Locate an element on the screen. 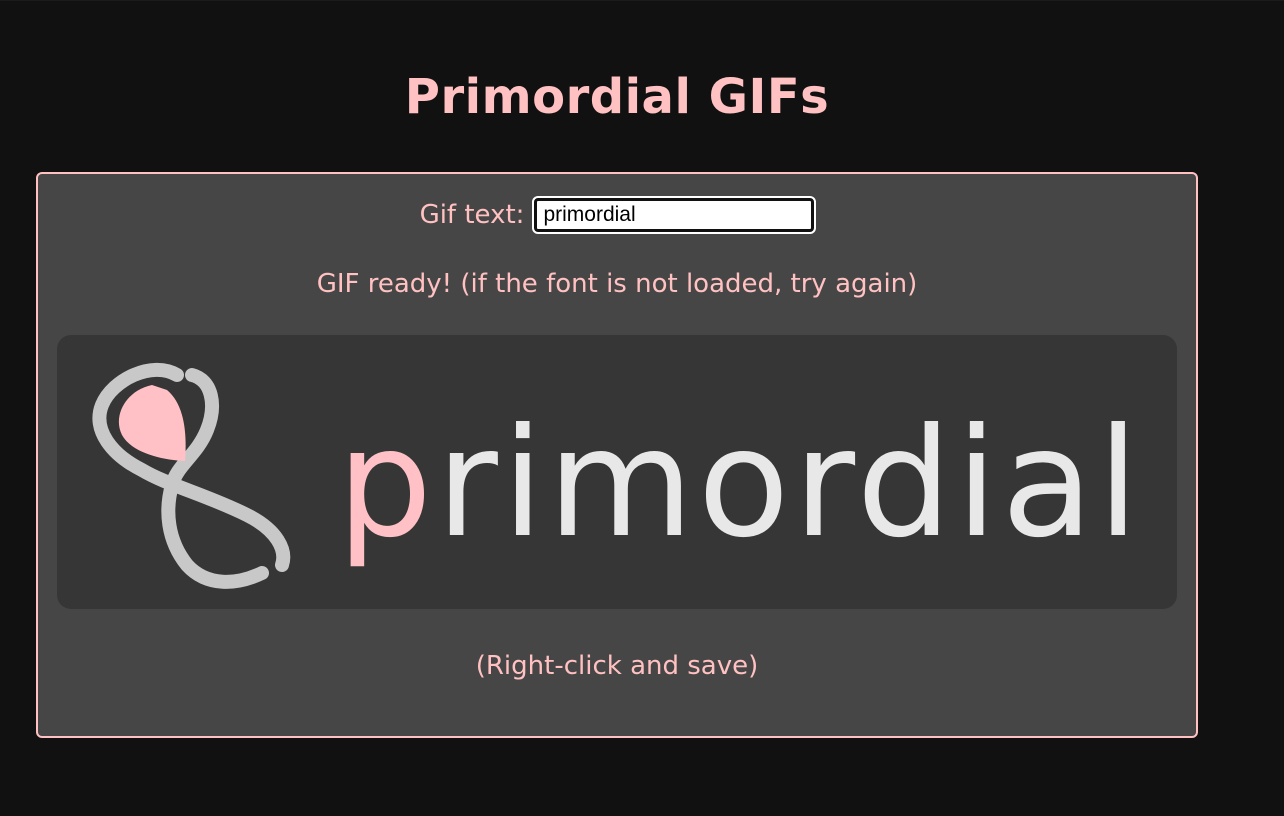 The height and width of the screenshot is (816, 1284). top-strip is located at coordinates (642, 0).